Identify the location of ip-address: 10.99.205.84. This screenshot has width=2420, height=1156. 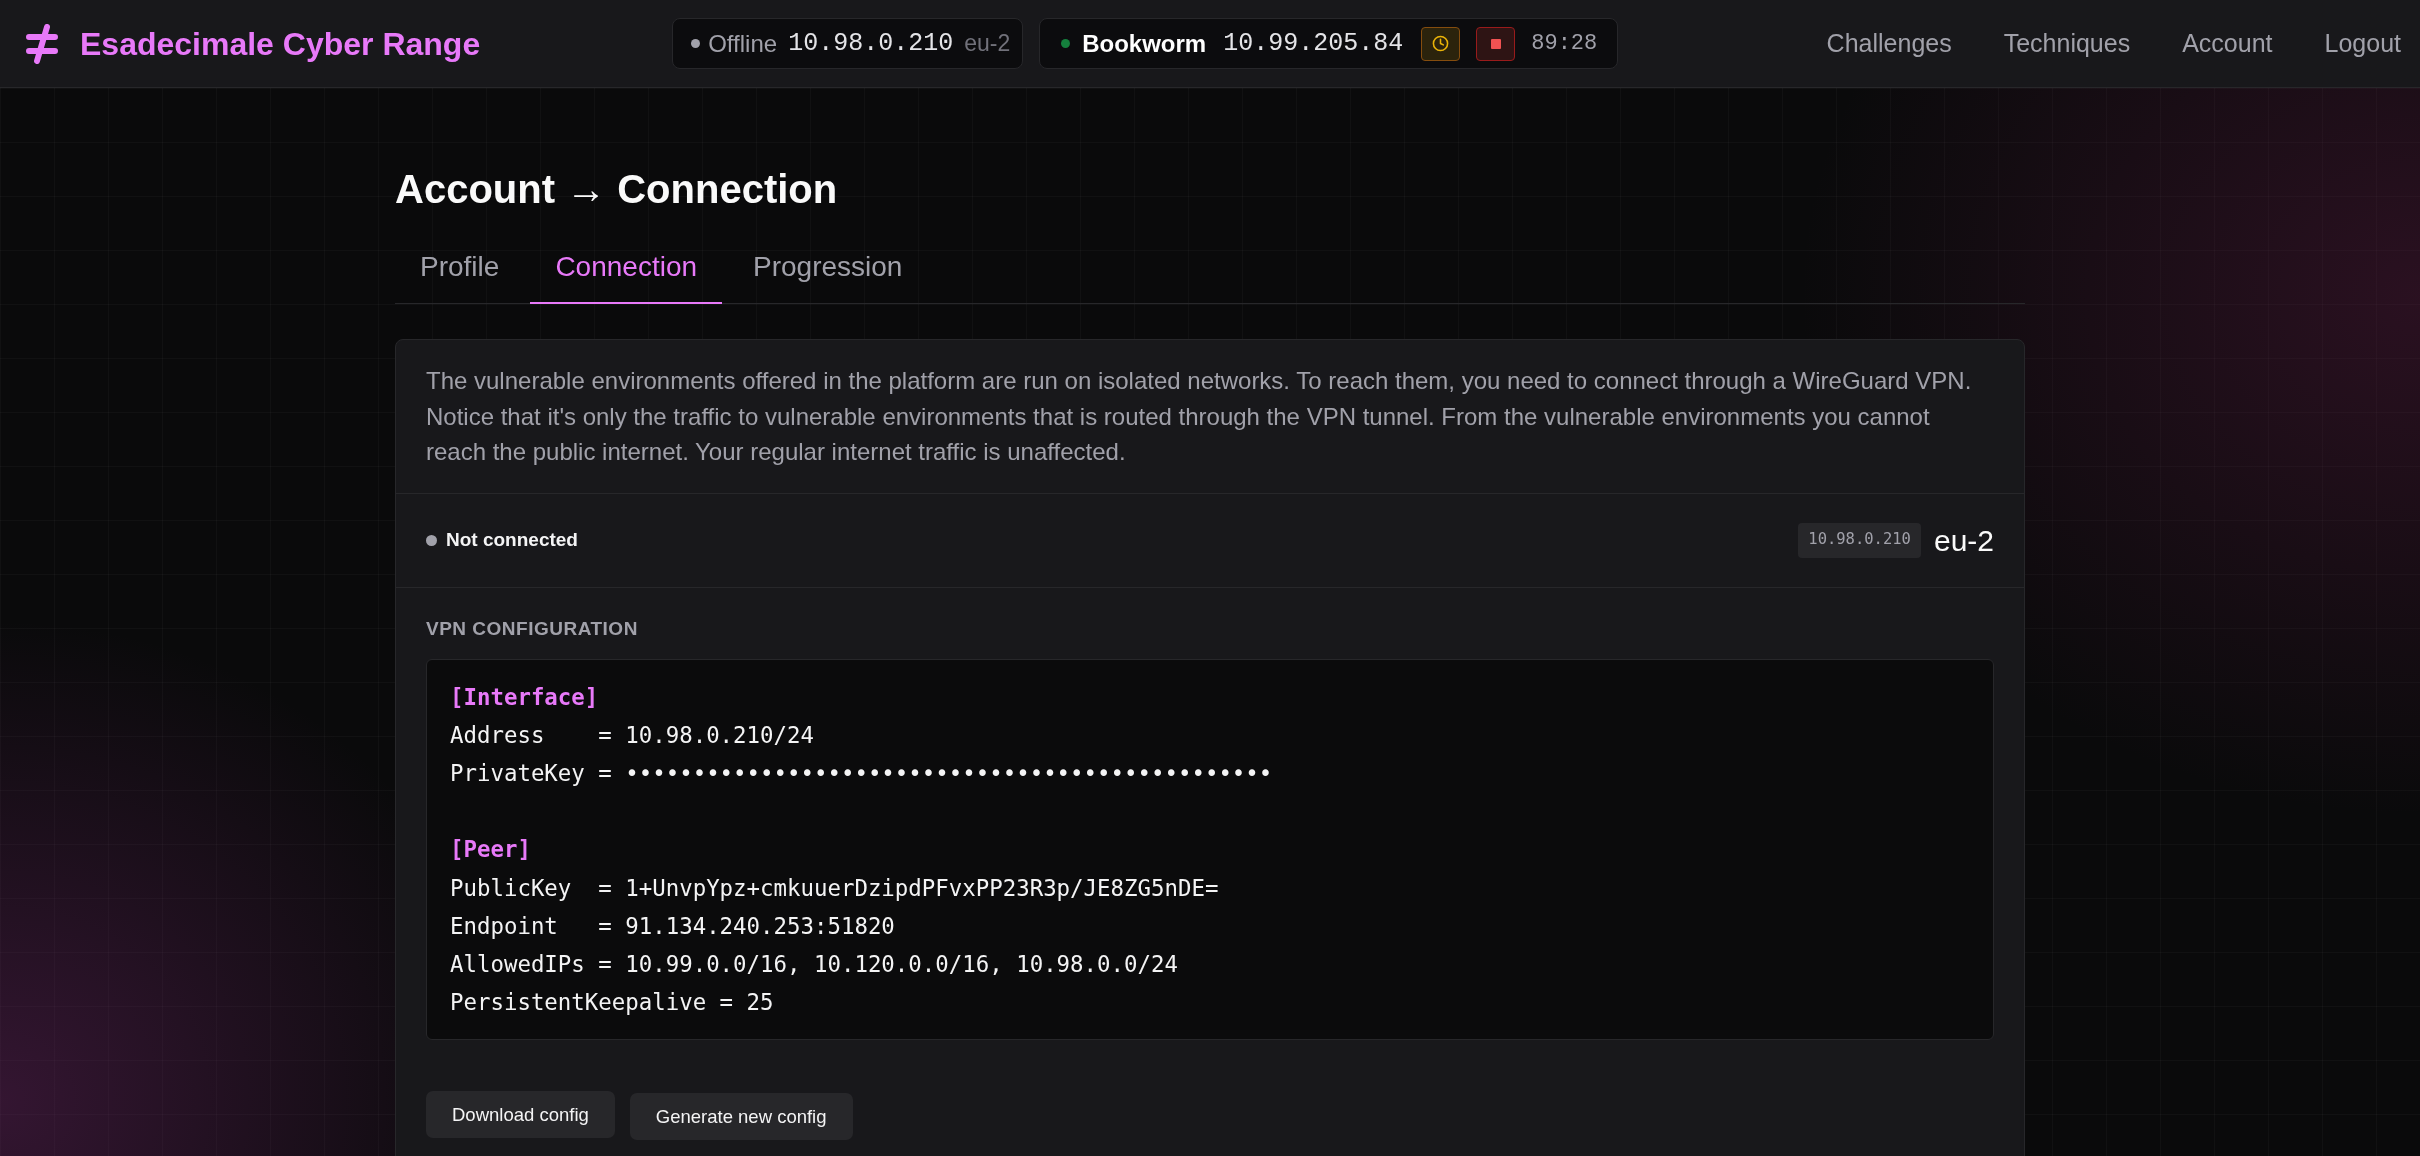
(1313, 43).